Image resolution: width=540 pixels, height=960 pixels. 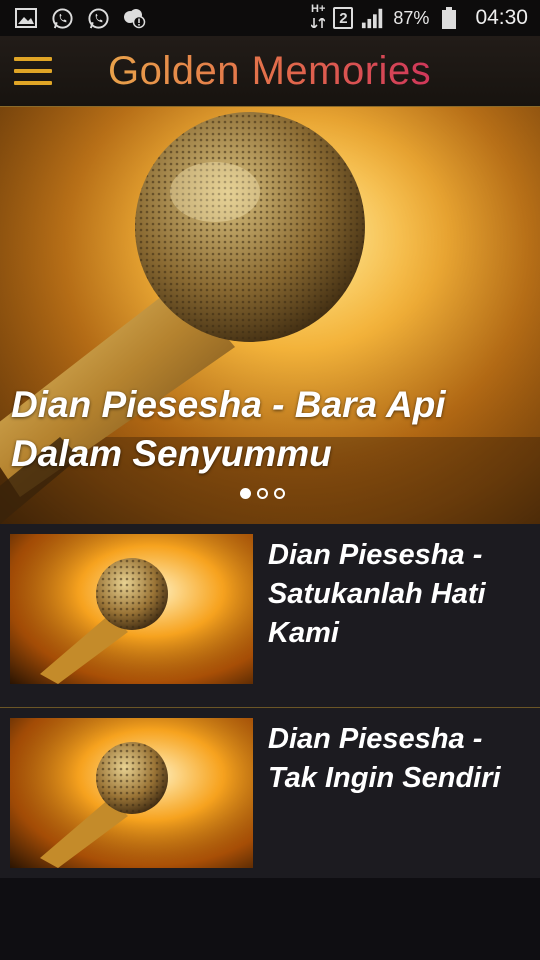 What do you see at coordinates (318, 17) in the screenshot?
I see `network-type-icon: H+` at bounding box center [318, 17].